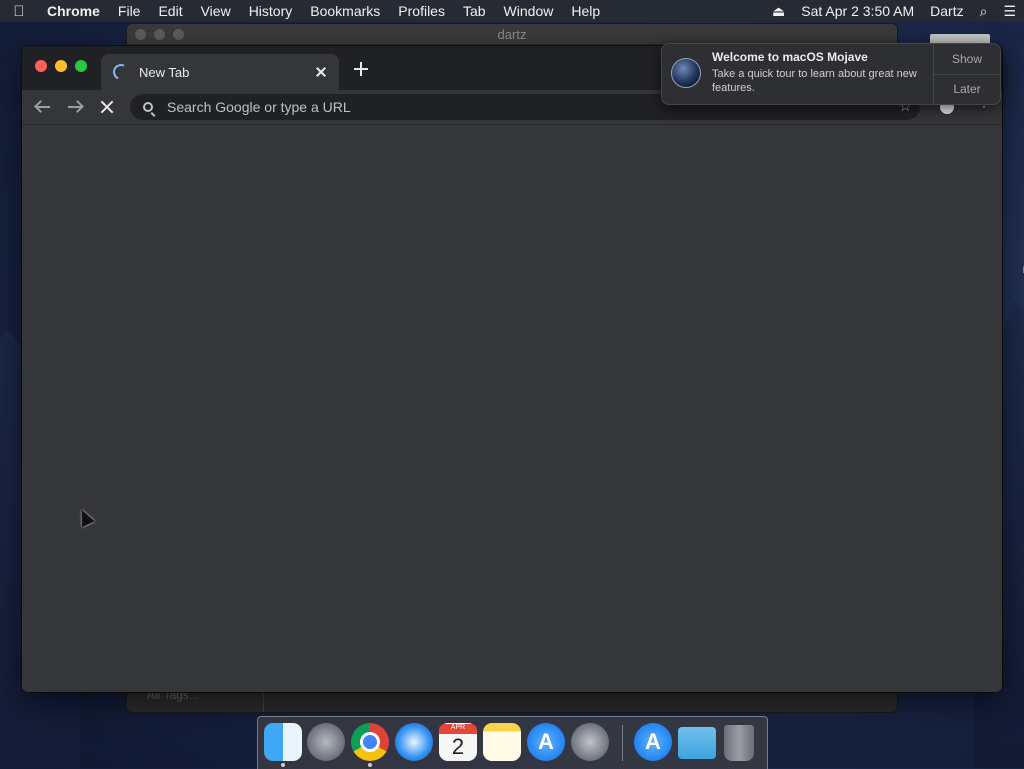 This screenshot has width=1024, height=769. What do you see at coordinates (1009, 11) in the screenshot?
I see `notification-center-icon: ☰` at bounding box center [1009, 11].